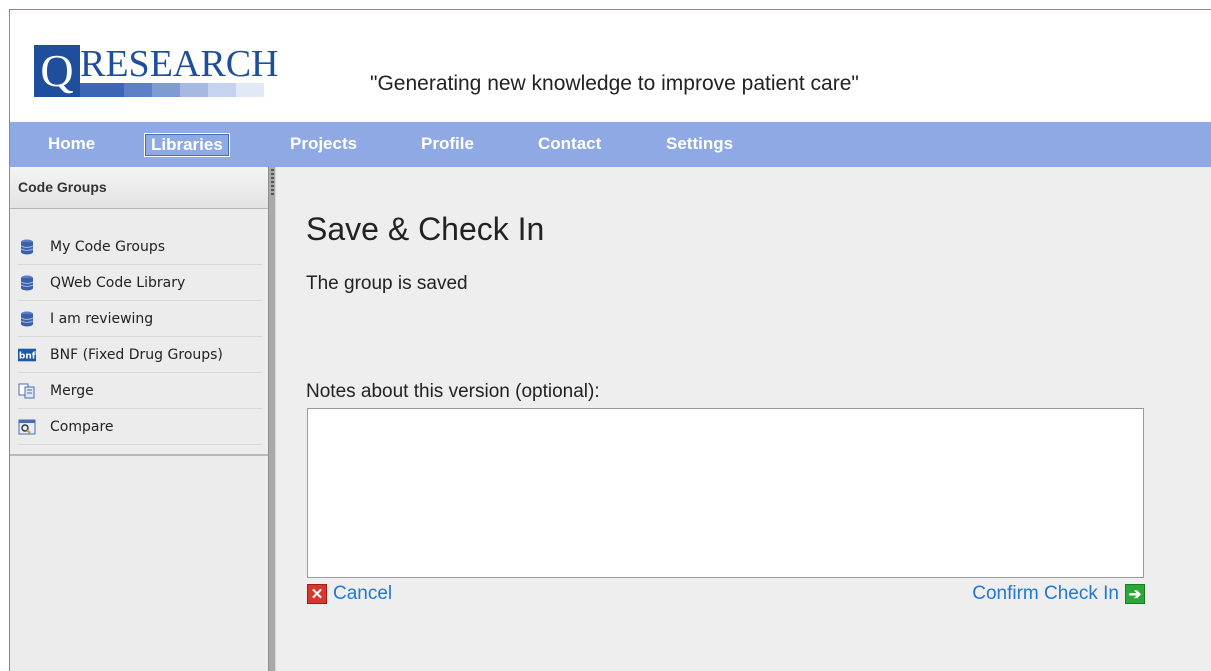  Describe the element at coordinates (27, 391) in the screenshot. I see `merge-icon` at that location.